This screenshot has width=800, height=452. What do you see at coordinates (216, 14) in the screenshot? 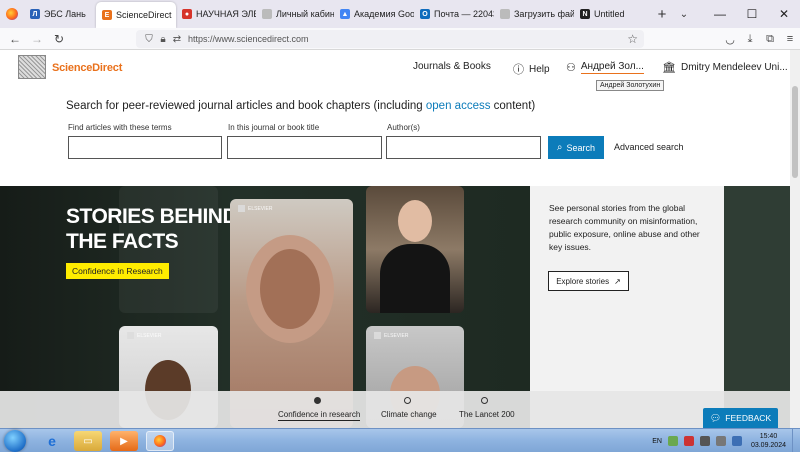
I see `tab-elibrary: ● НАУЧНАЯ ЭЛЕКТ` at bounding box center [216, 14].